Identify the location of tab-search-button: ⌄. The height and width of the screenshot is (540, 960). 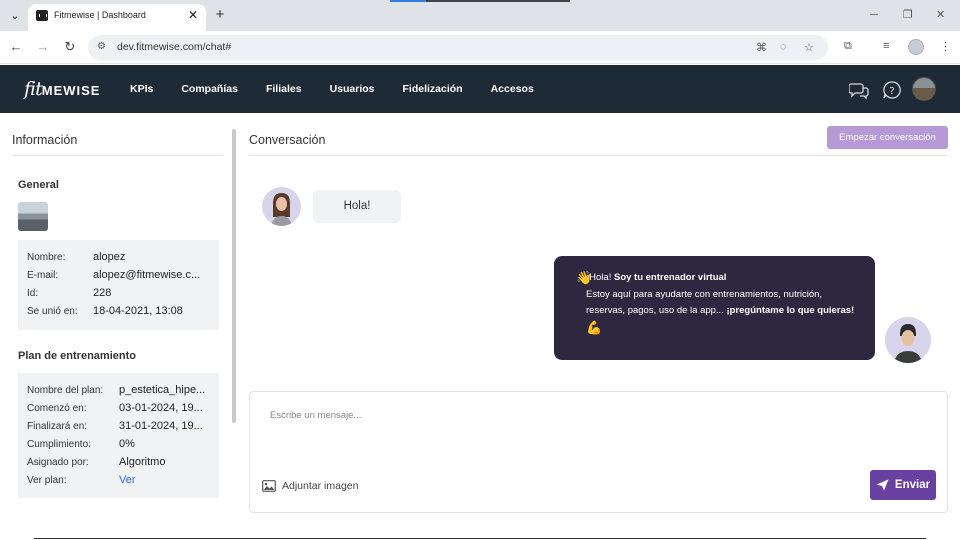
(15, 16).